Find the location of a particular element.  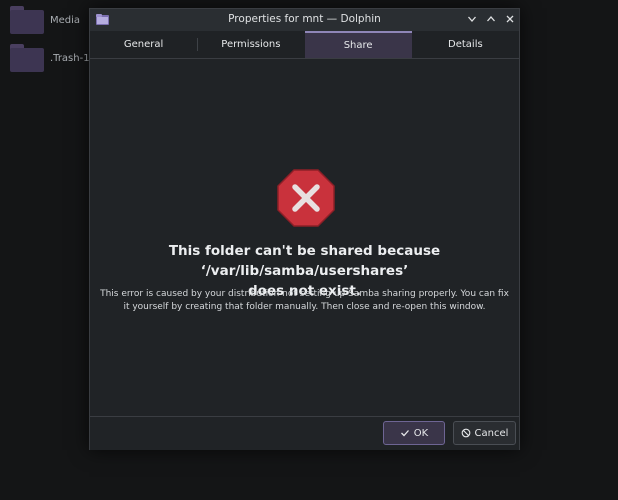

chevron-down-icon is located at coordinates (472, 19).